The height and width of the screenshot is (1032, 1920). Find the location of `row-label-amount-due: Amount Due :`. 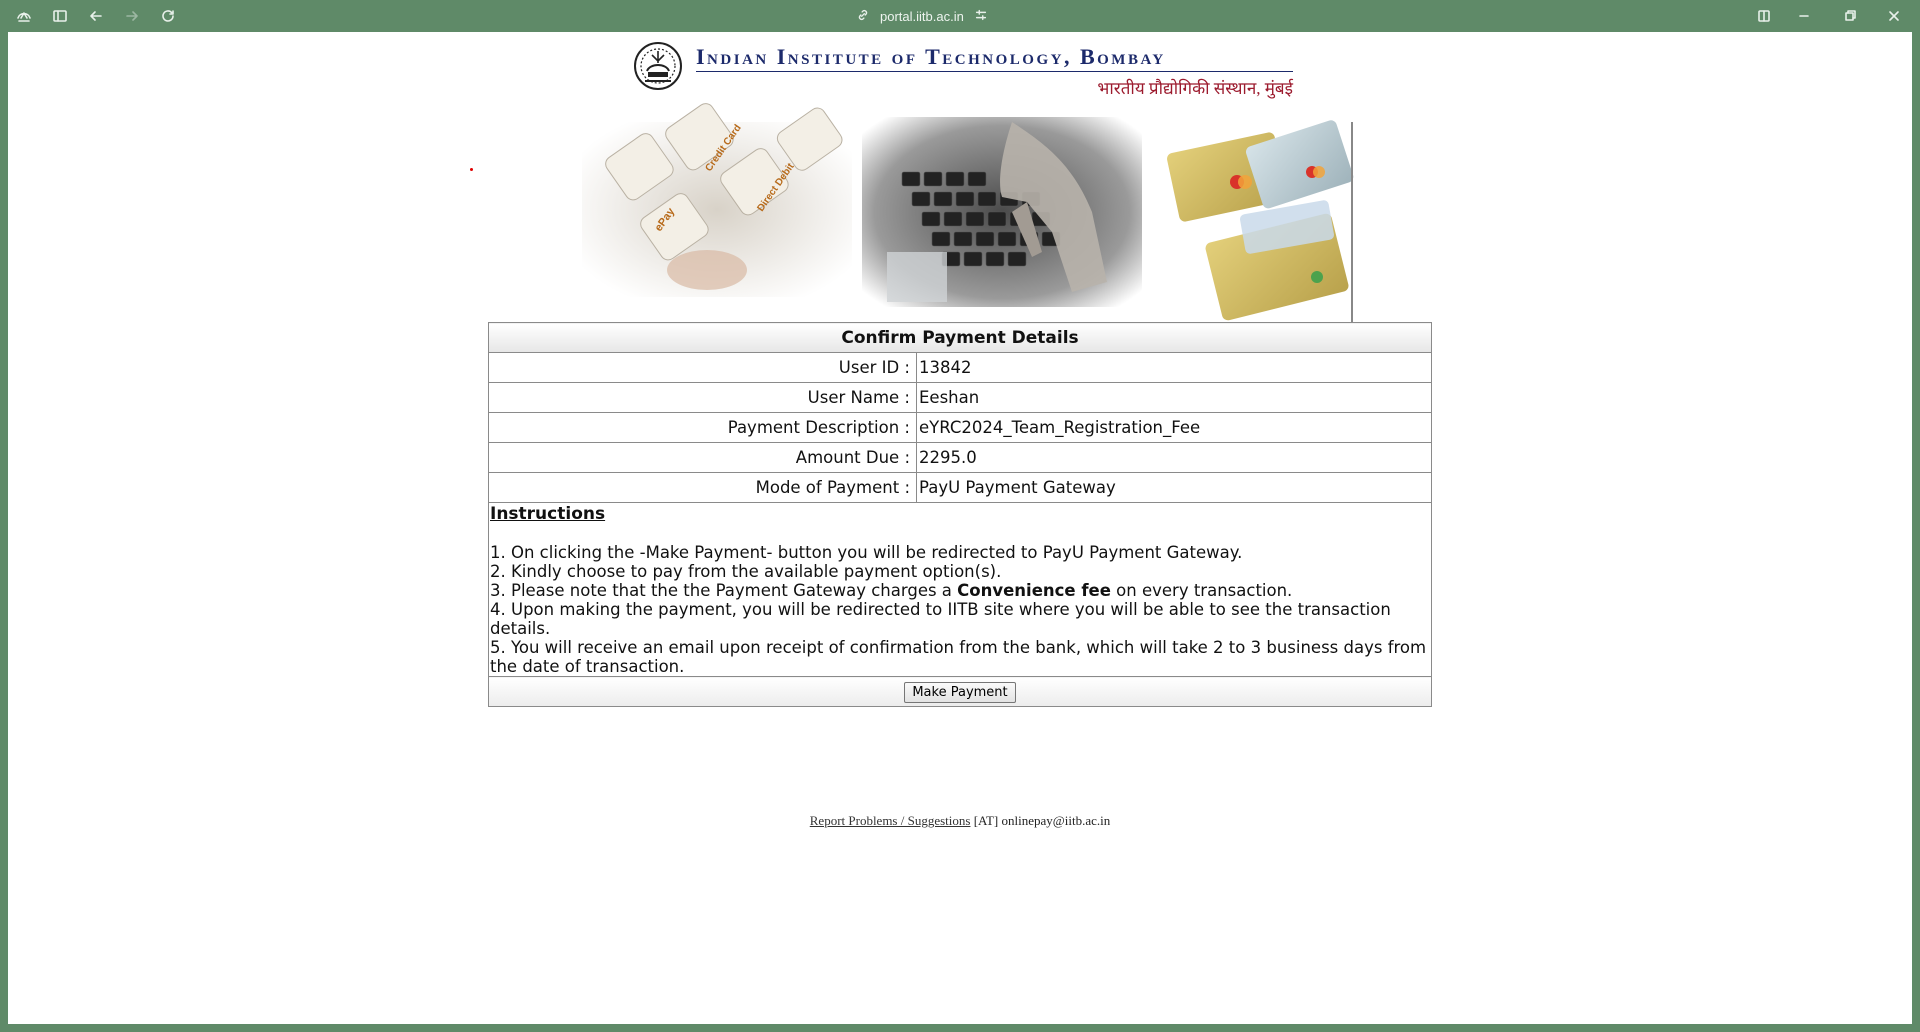

row-label-amount-due: Amount Due : is located at coordinates (702, 457).